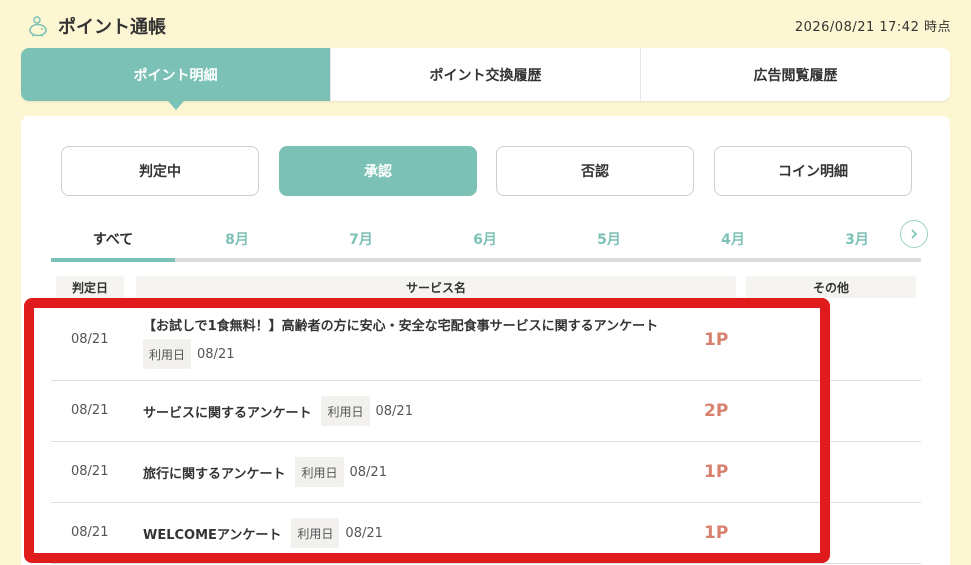 The height and width of the screenshot is (565, 971). Describe the element at coordinates (486, 411) in the screenshot. I see `table-row: 08/21 サービスに関するアンケート 利用日 08/21 2P` at that location.